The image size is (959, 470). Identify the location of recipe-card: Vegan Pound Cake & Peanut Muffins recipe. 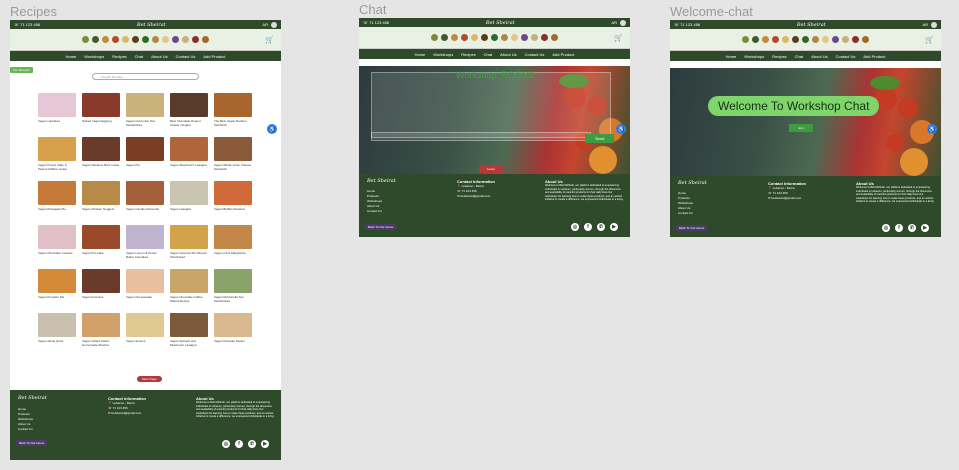
(57, 154).